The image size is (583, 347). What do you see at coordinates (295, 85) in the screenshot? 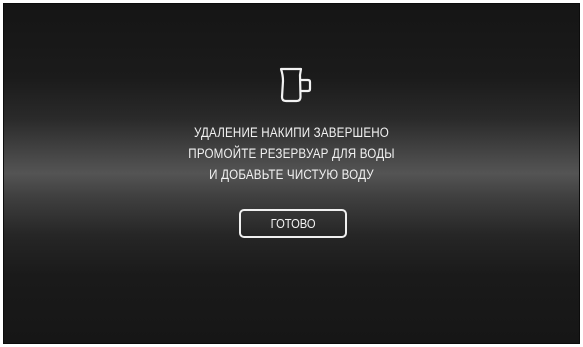
I see `water-jug-icon` at bounding box center [295, 85].